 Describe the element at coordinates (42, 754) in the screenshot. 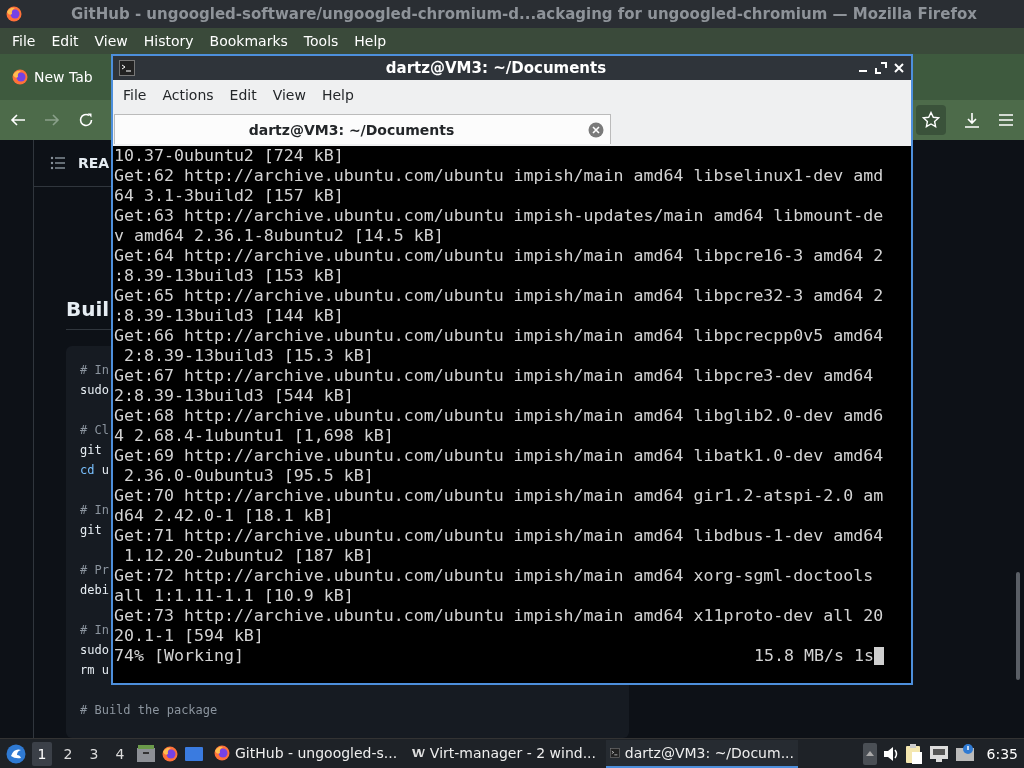

I see `workspace-button: 1` at that location.